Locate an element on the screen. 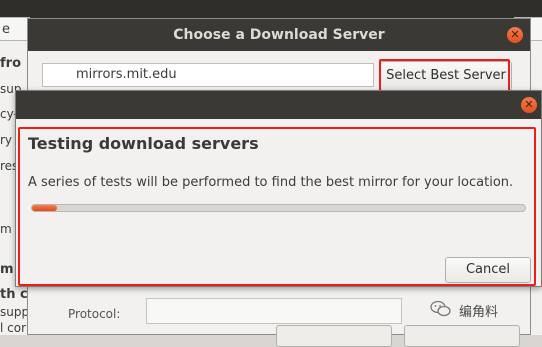  background-text-fragment: l cor is located at coordinates (13, 328).